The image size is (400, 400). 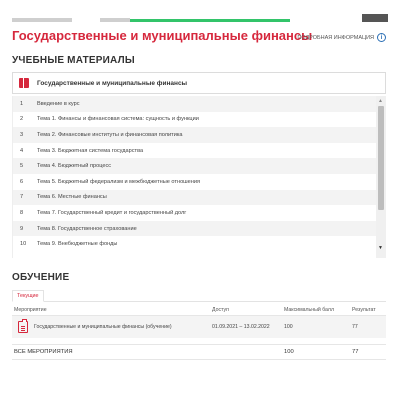 I want to click on total-max-score: 100, so click(x=289, y=352).